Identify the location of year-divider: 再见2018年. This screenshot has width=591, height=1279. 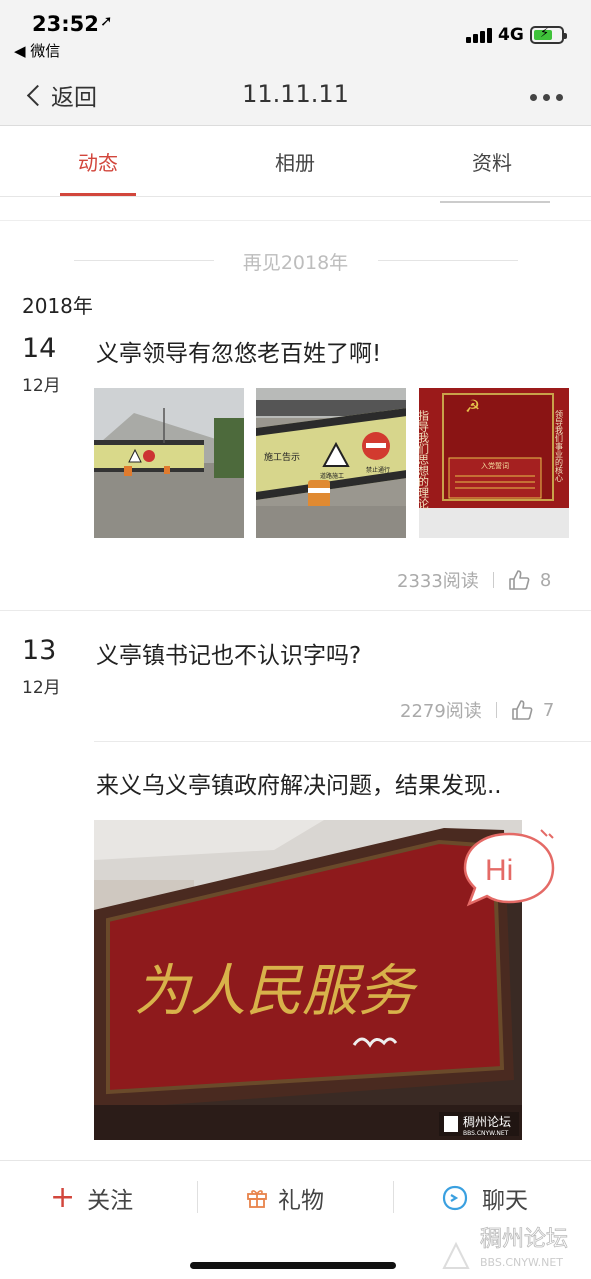
(295, 261).